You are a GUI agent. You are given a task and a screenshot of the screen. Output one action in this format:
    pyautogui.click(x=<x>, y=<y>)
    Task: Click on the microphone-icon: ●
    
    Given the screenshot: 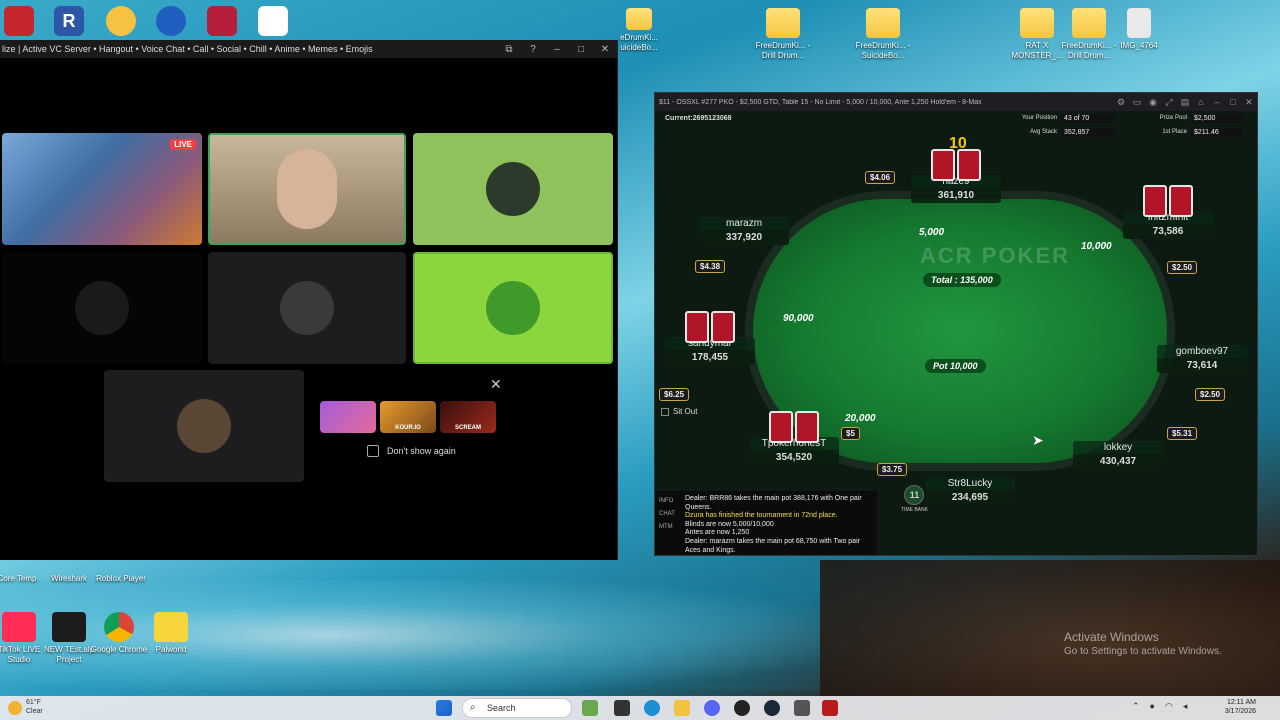 What is the action you would take?
    pyautogui.click(x=1152, y=706)
    